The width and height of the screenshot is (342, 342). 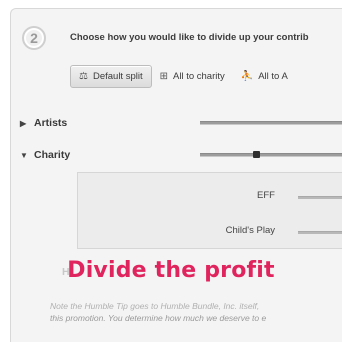 I want to click on caption-overlay: Divide the profit, so click(x=171, y=270).